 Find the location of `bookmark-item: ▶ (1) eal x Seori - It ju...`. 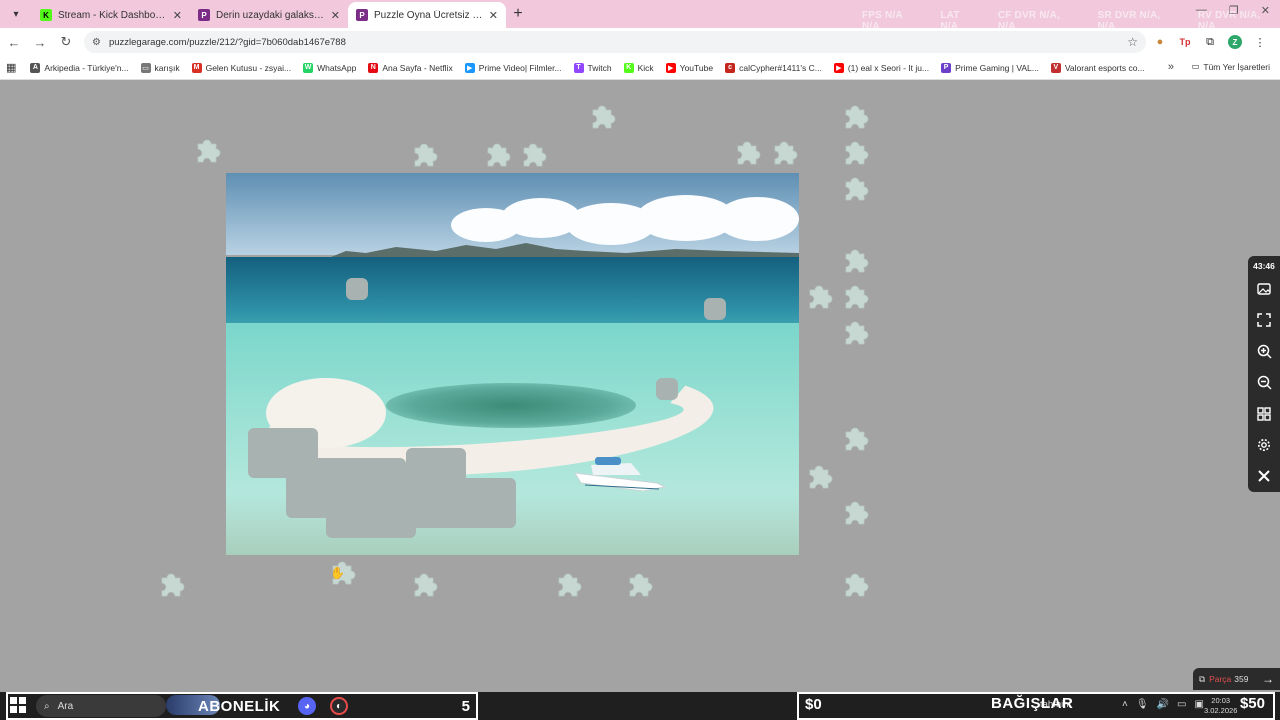

bookmark-item: ▶ (1) eal x Seori - It ju... is located at coordinates (881, 67).